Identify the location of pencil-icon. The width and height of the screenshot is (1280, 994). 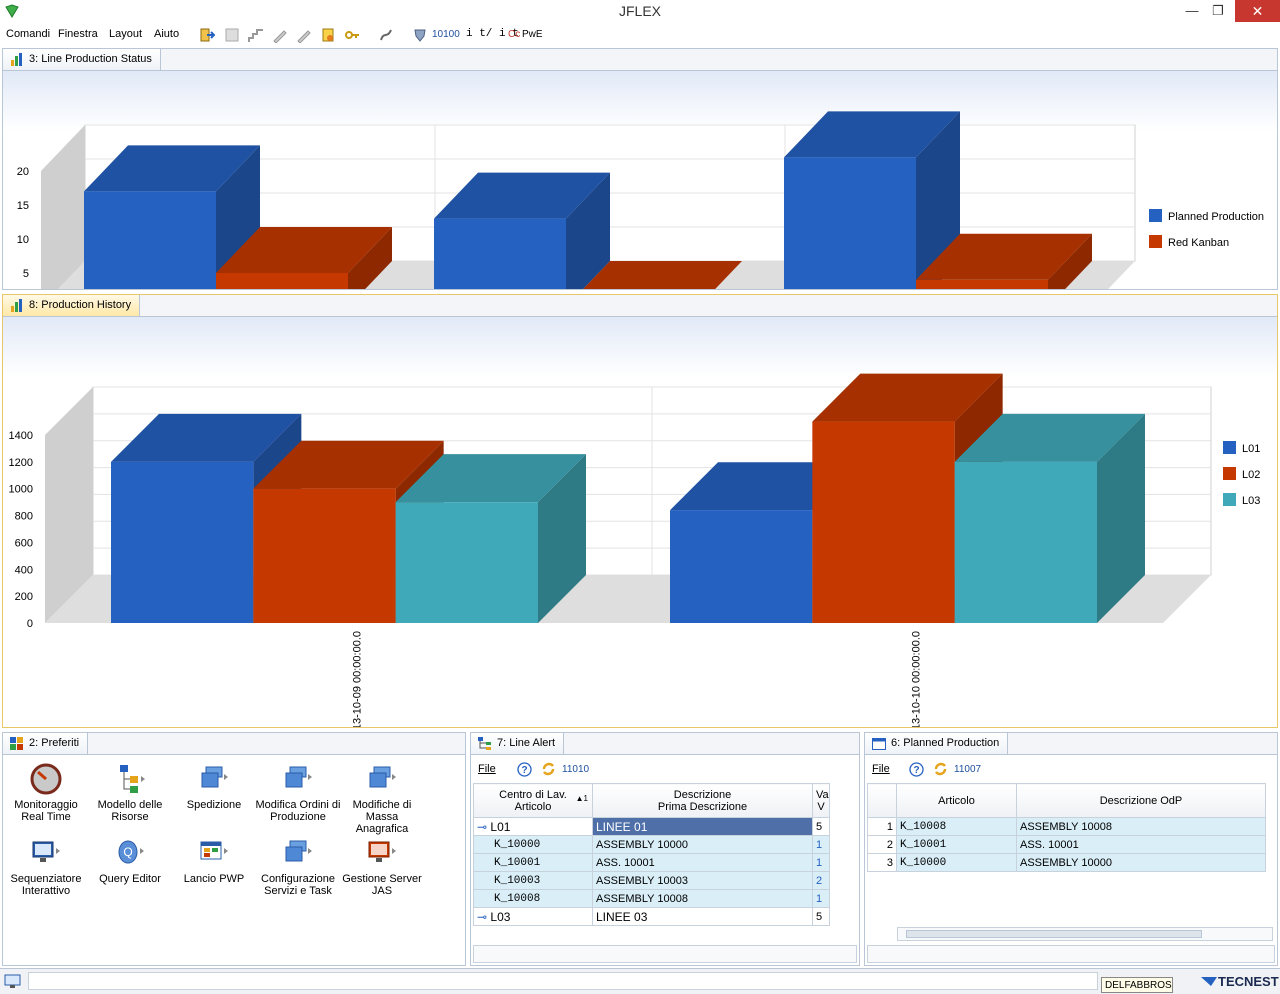
(280, 35).